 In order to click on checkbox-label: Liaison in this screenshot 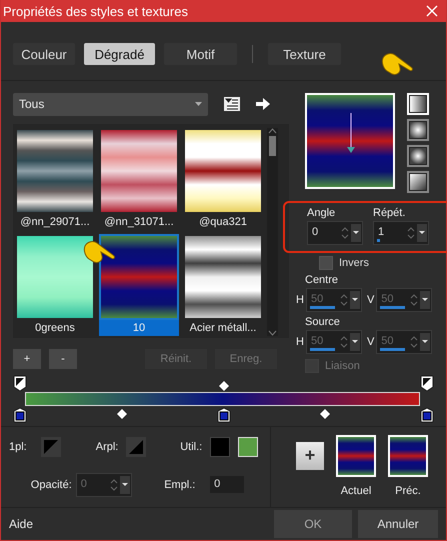, I will do `click(342, 366)`.